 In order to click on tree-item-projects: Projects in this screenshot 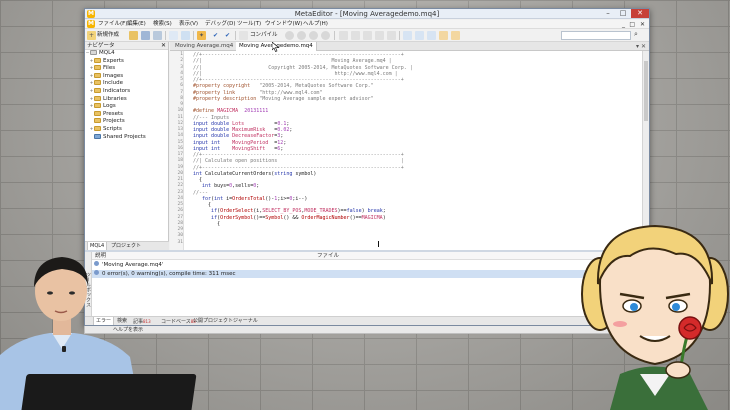, I will do `click(126, 122)`.